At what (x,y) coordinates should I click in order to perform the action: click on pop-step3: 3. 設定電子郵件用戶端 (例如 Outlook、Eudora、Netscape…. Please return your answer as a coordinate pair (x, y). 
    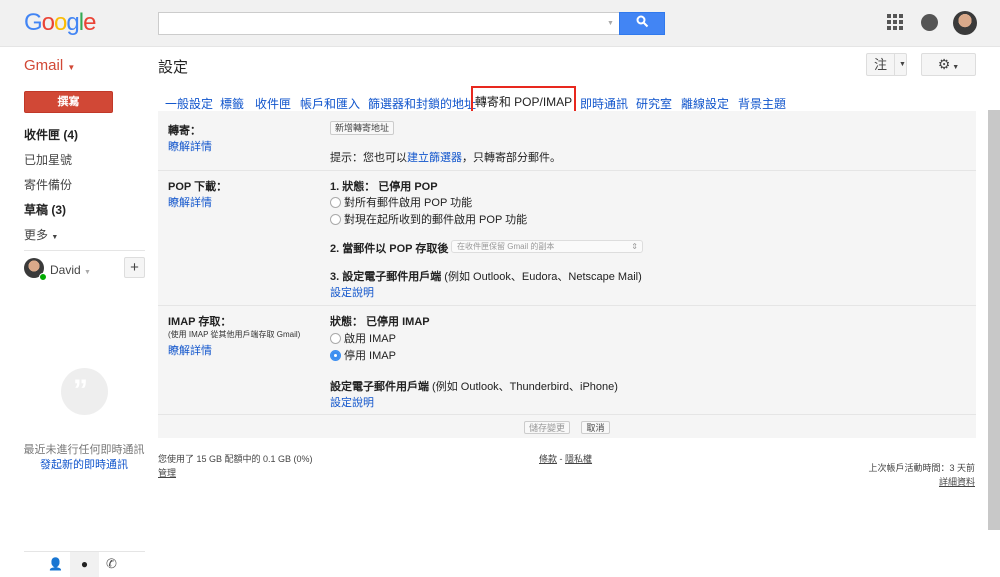
    Looking at the image, I should click on (486, 277).